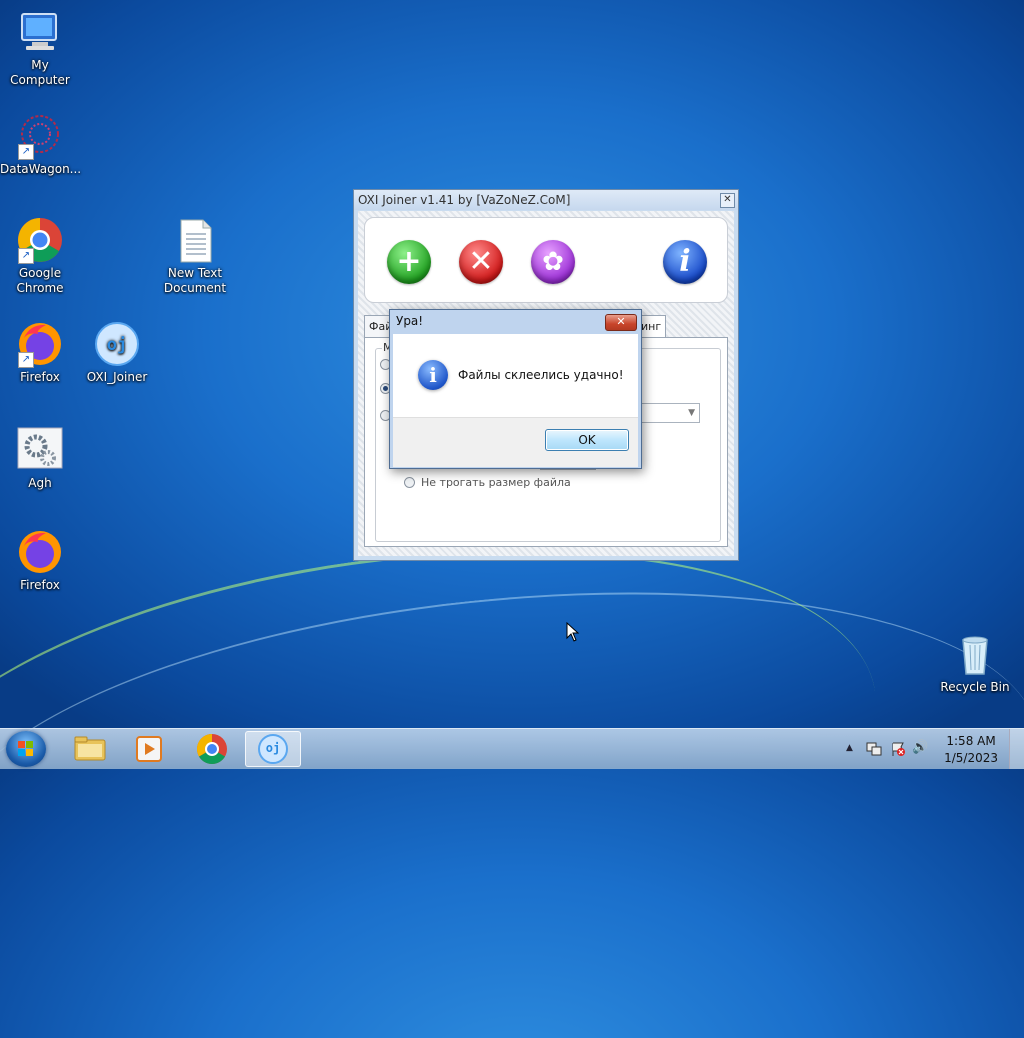  What do you see at coordinates (433, 375) in the screenshot?
I see `info-icon: i` at bounding box center [433, 375].